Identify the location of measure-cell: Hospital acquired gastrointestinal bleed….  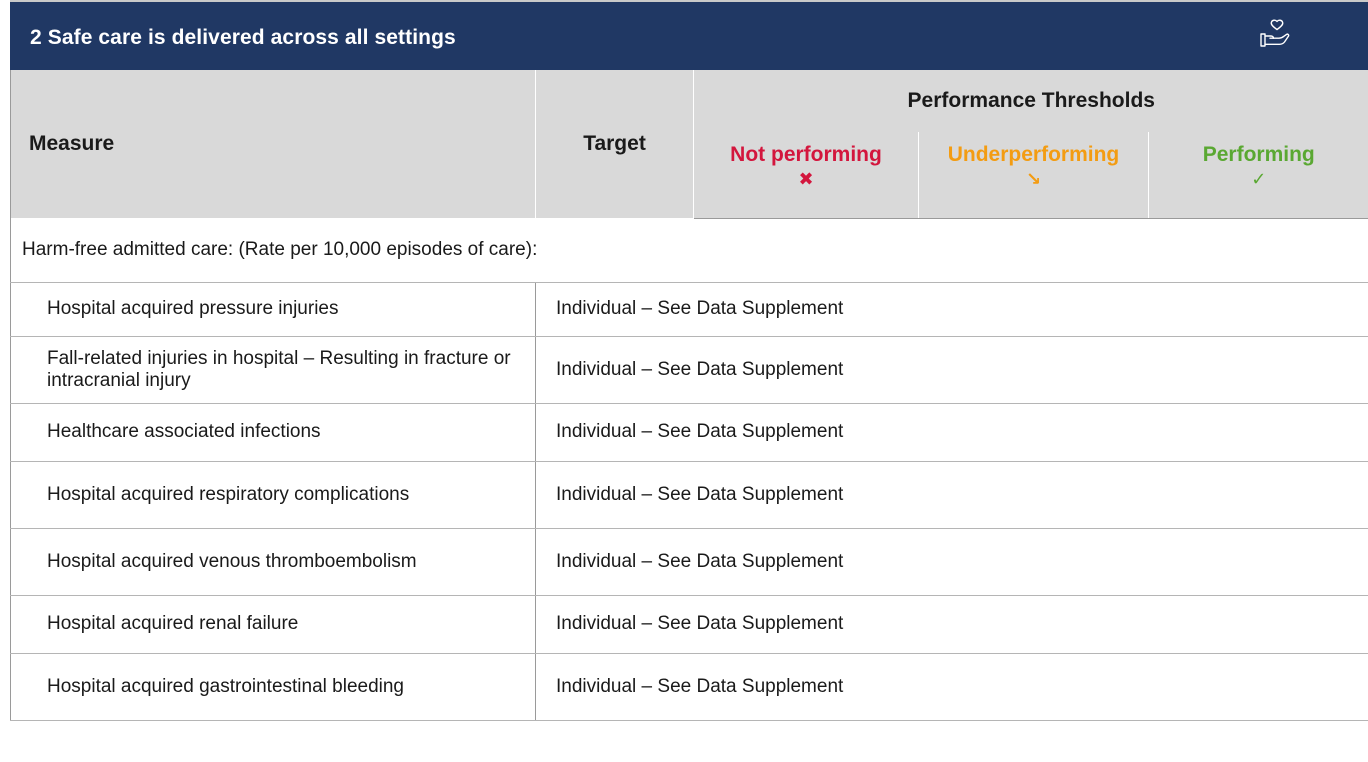
(273, 687).